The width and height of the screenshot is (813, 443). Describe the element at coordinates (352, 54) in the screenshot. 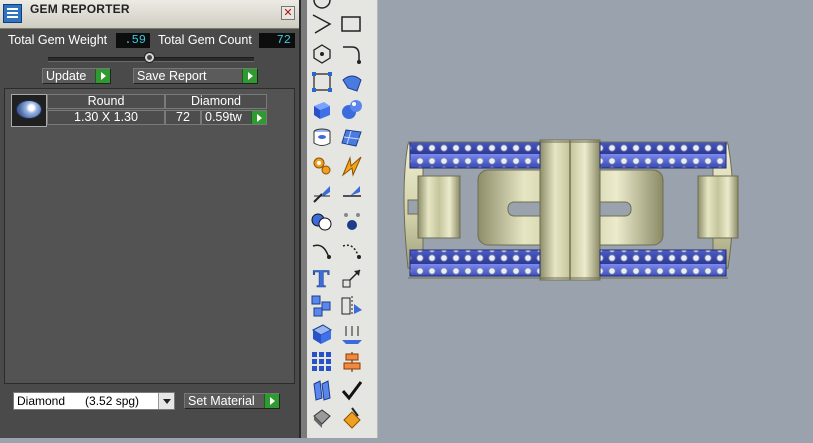

I see `fillet-curve-icon` at that location.